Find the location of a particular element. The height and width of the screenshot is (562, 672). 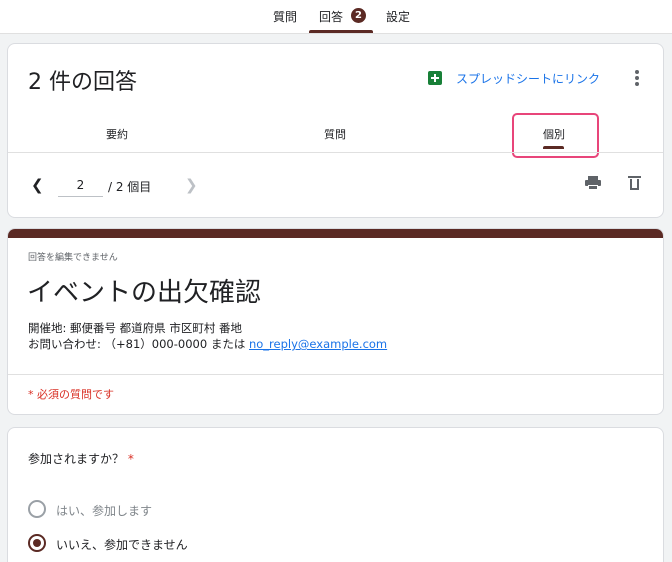

active-tab-indicator is located at coordinates (341, 31).